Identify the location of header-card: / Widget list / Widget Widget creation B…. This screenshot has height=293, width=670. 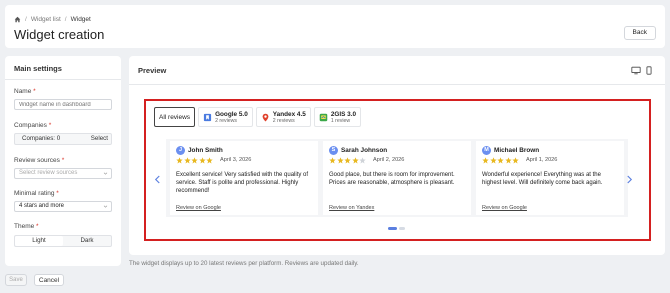
(335, 26).